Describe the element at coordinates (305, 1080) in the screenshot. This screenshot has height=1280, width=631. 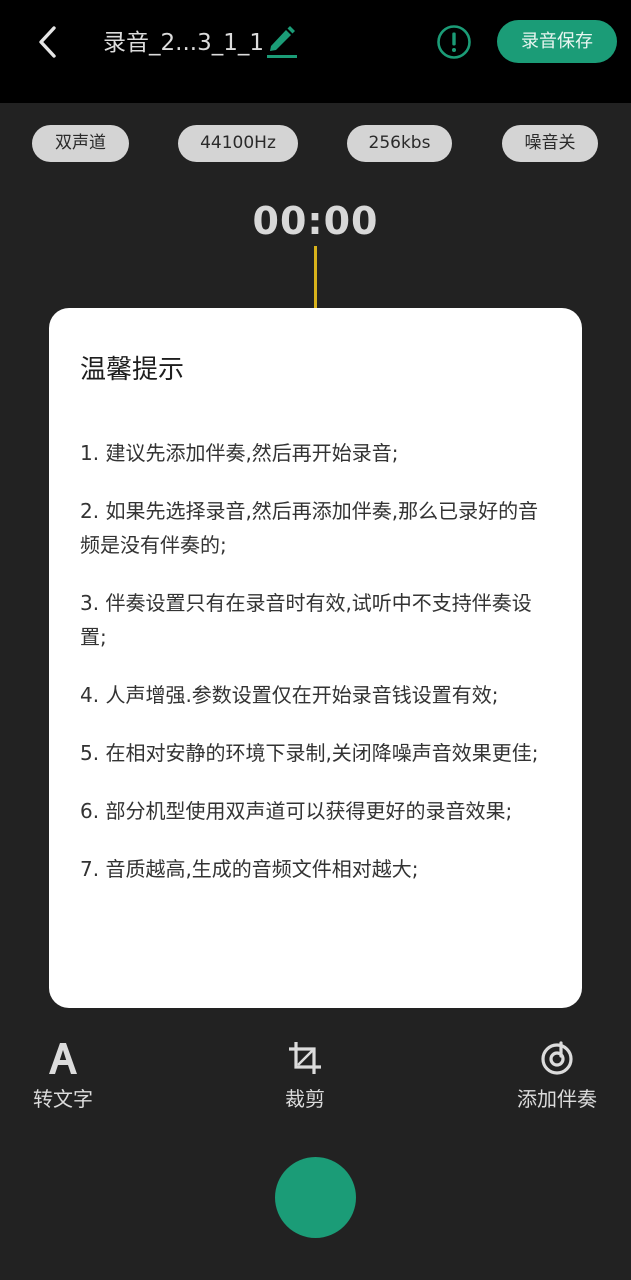
I see `crop-button: 裁剪` at that location.